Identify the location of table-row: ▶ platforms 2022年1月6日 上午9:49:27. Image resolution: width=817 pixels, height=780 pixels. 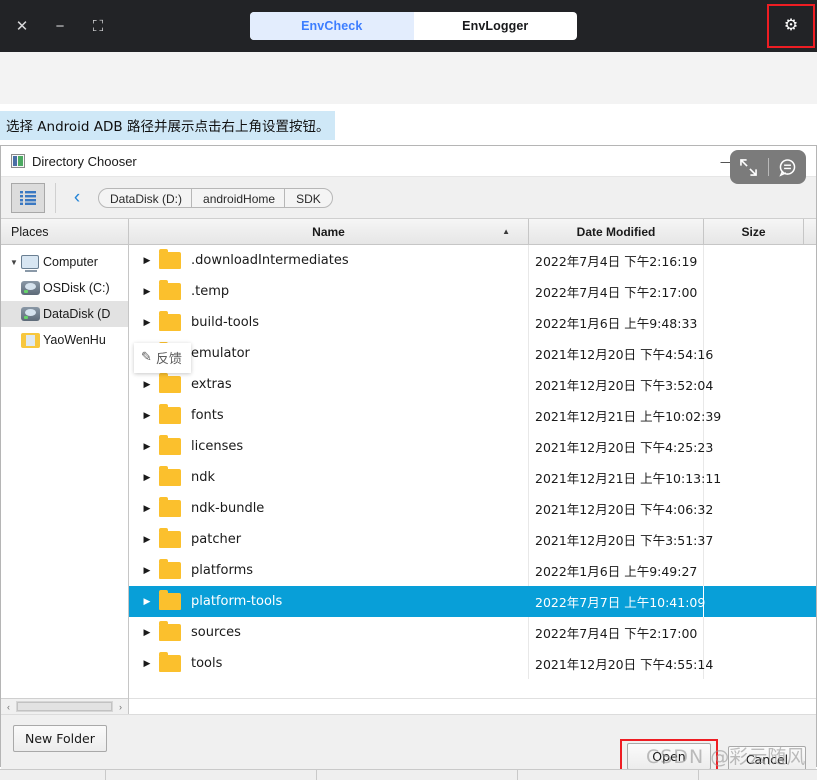
(472, 570).